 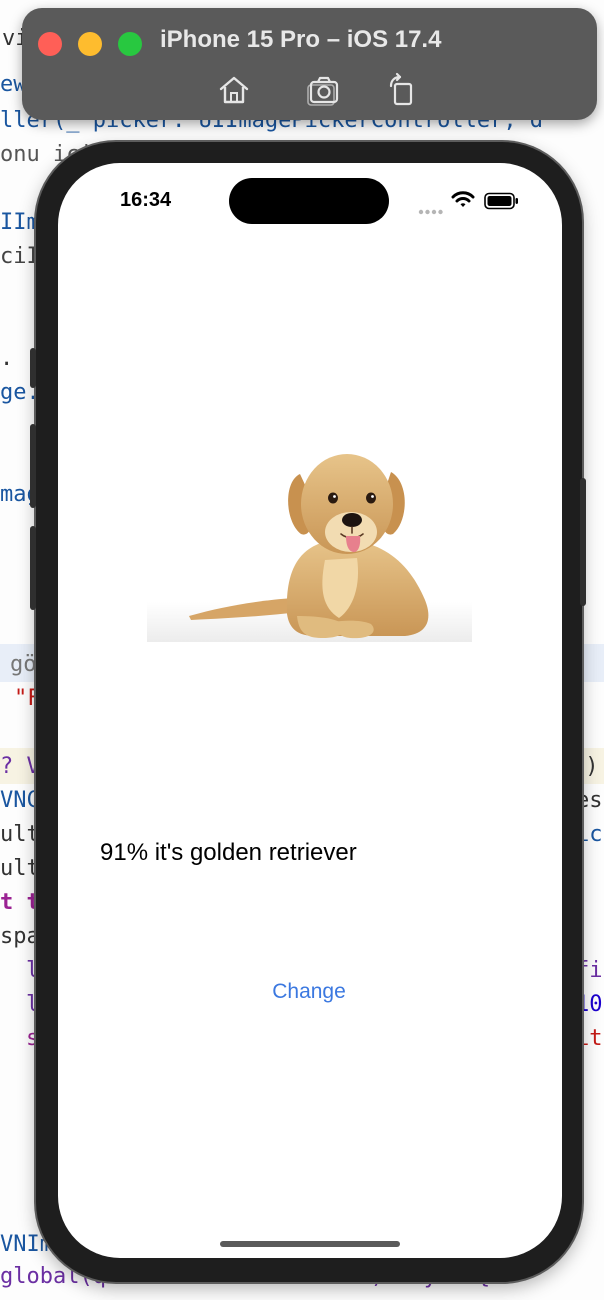 I want to click on code-line: ciI, so click(x=20, y=256).